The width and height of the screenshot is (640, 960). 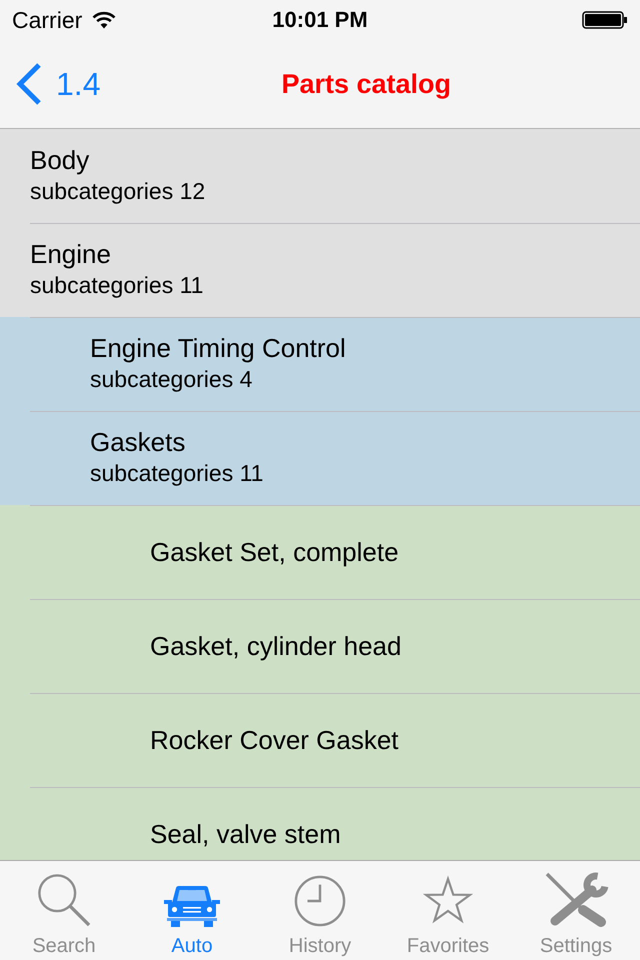 What do you see at coordinates (320, 552) in the screenshot?
I see `part-row: Gasket Set, complete` at bounding box center [320, 552].